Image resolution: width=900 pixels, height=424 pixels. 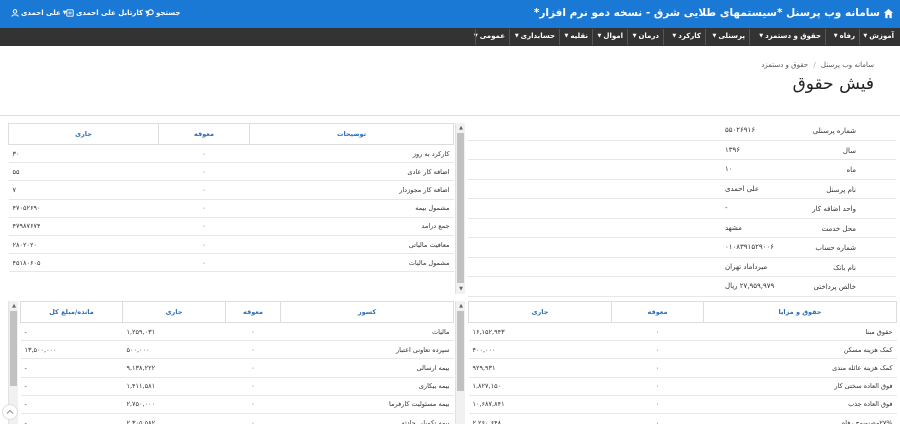 What do you see at coordinates (71, 404) in the screenshot?
I see `remain-cell: -` at bounding box center [71, 404].